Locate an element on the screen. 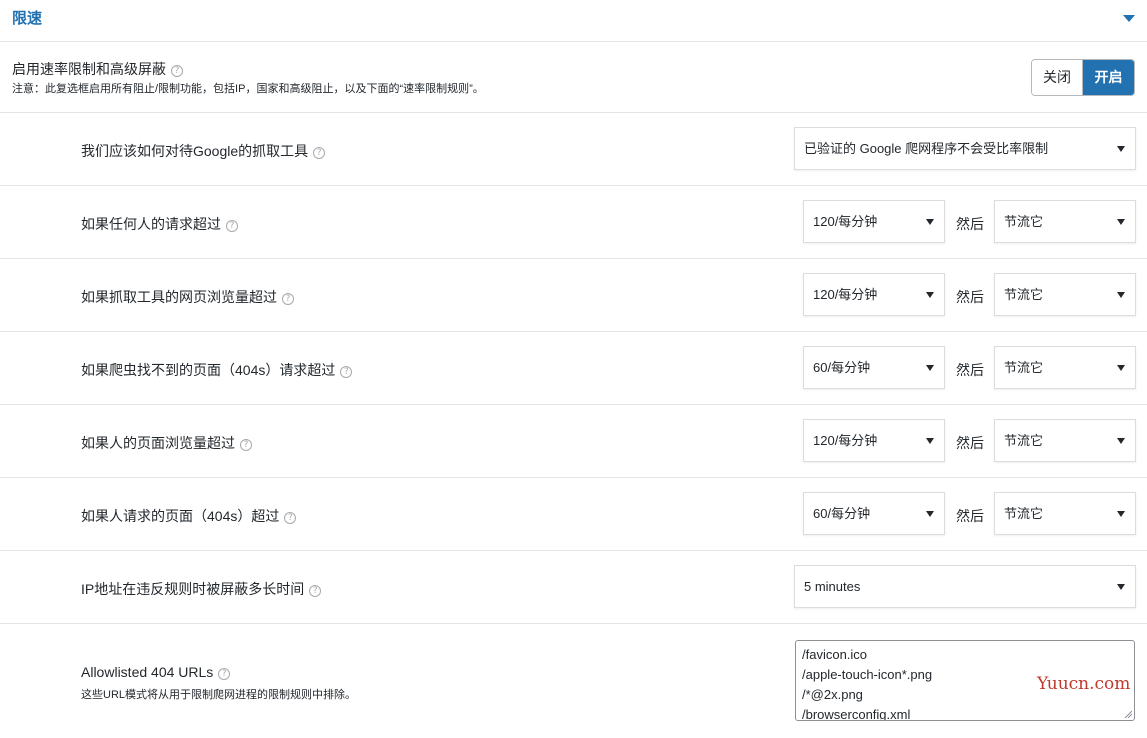  rule-label: 如果人请求的页面（404s）超过? is located at coordinates (189, 516).